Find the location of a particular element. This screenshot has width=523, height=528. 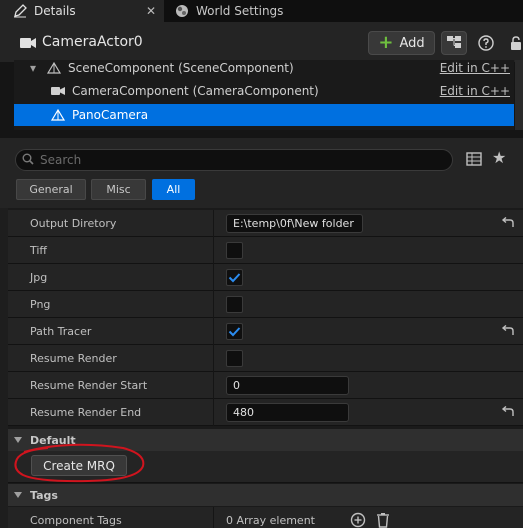

property-row-png: Png is located at coordinates (265, 304).